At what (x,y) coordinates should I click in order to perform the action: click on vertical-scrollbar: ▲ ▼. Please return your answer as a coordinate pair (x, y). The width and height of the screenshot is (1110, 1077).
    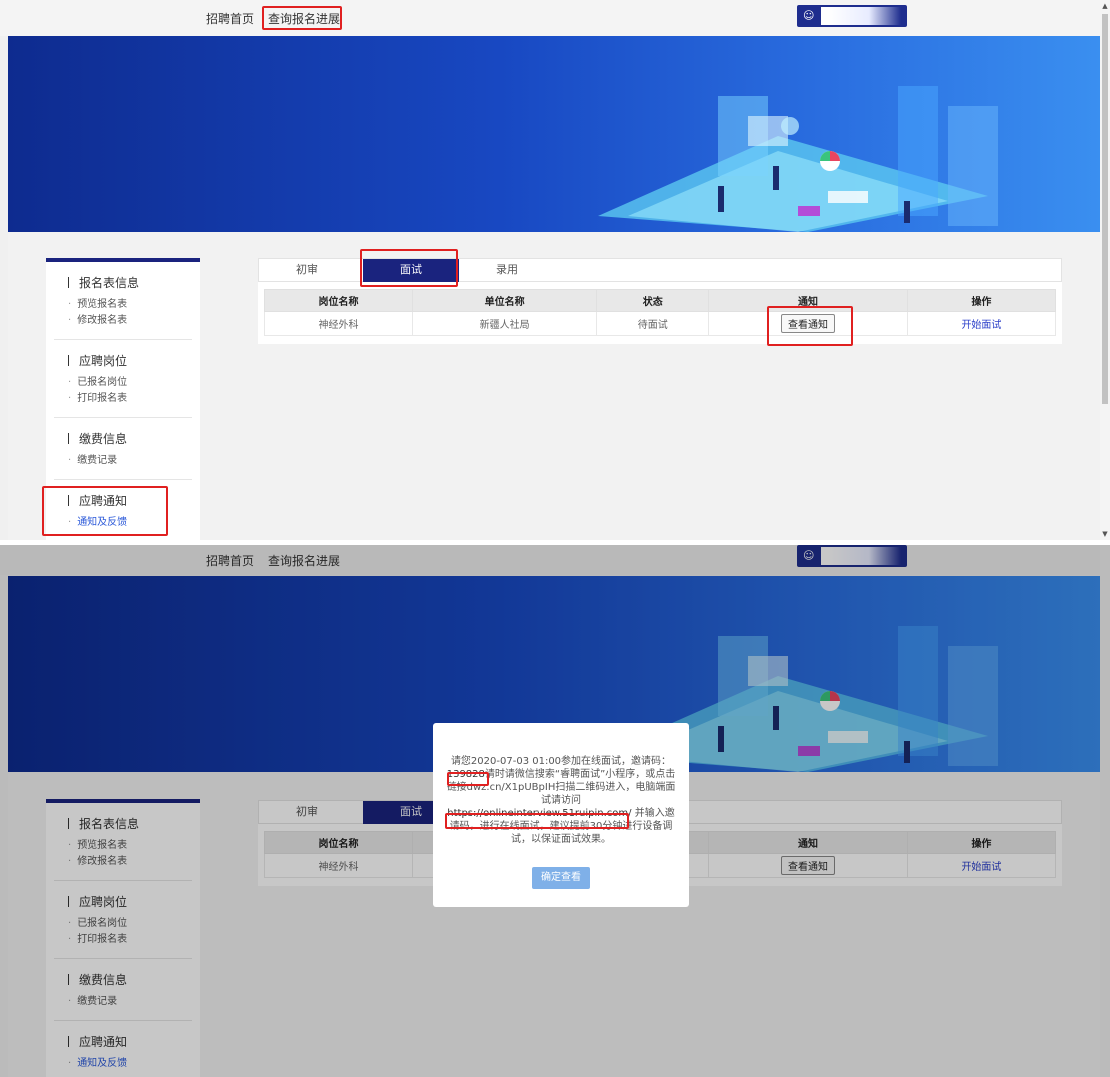
    Looking at the image, I should click on (1105, 270).